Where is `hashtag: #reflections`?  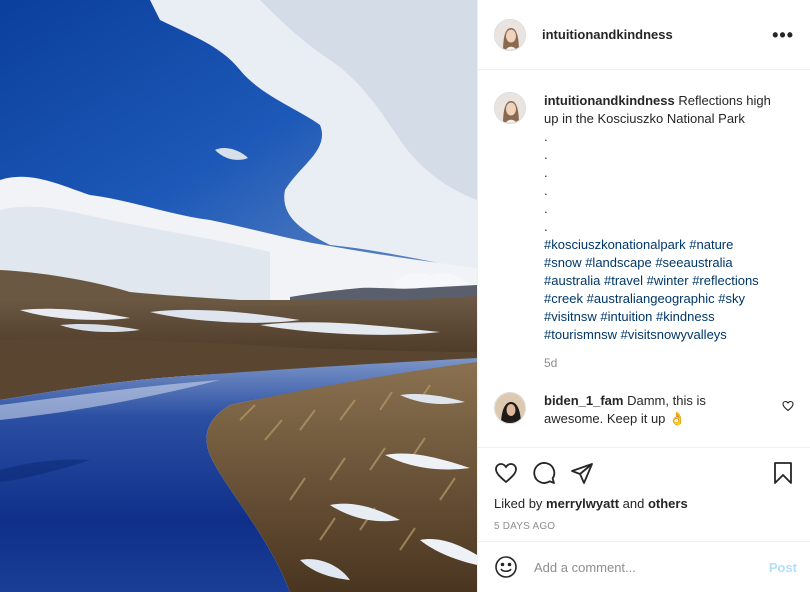
hashtag: #reflections is located at coordinates (725, 280).